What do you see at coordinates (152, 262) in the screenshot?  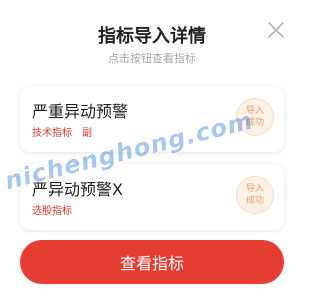 I see `view-indicators-button: 查看指标` at bounding box center [152, 262].